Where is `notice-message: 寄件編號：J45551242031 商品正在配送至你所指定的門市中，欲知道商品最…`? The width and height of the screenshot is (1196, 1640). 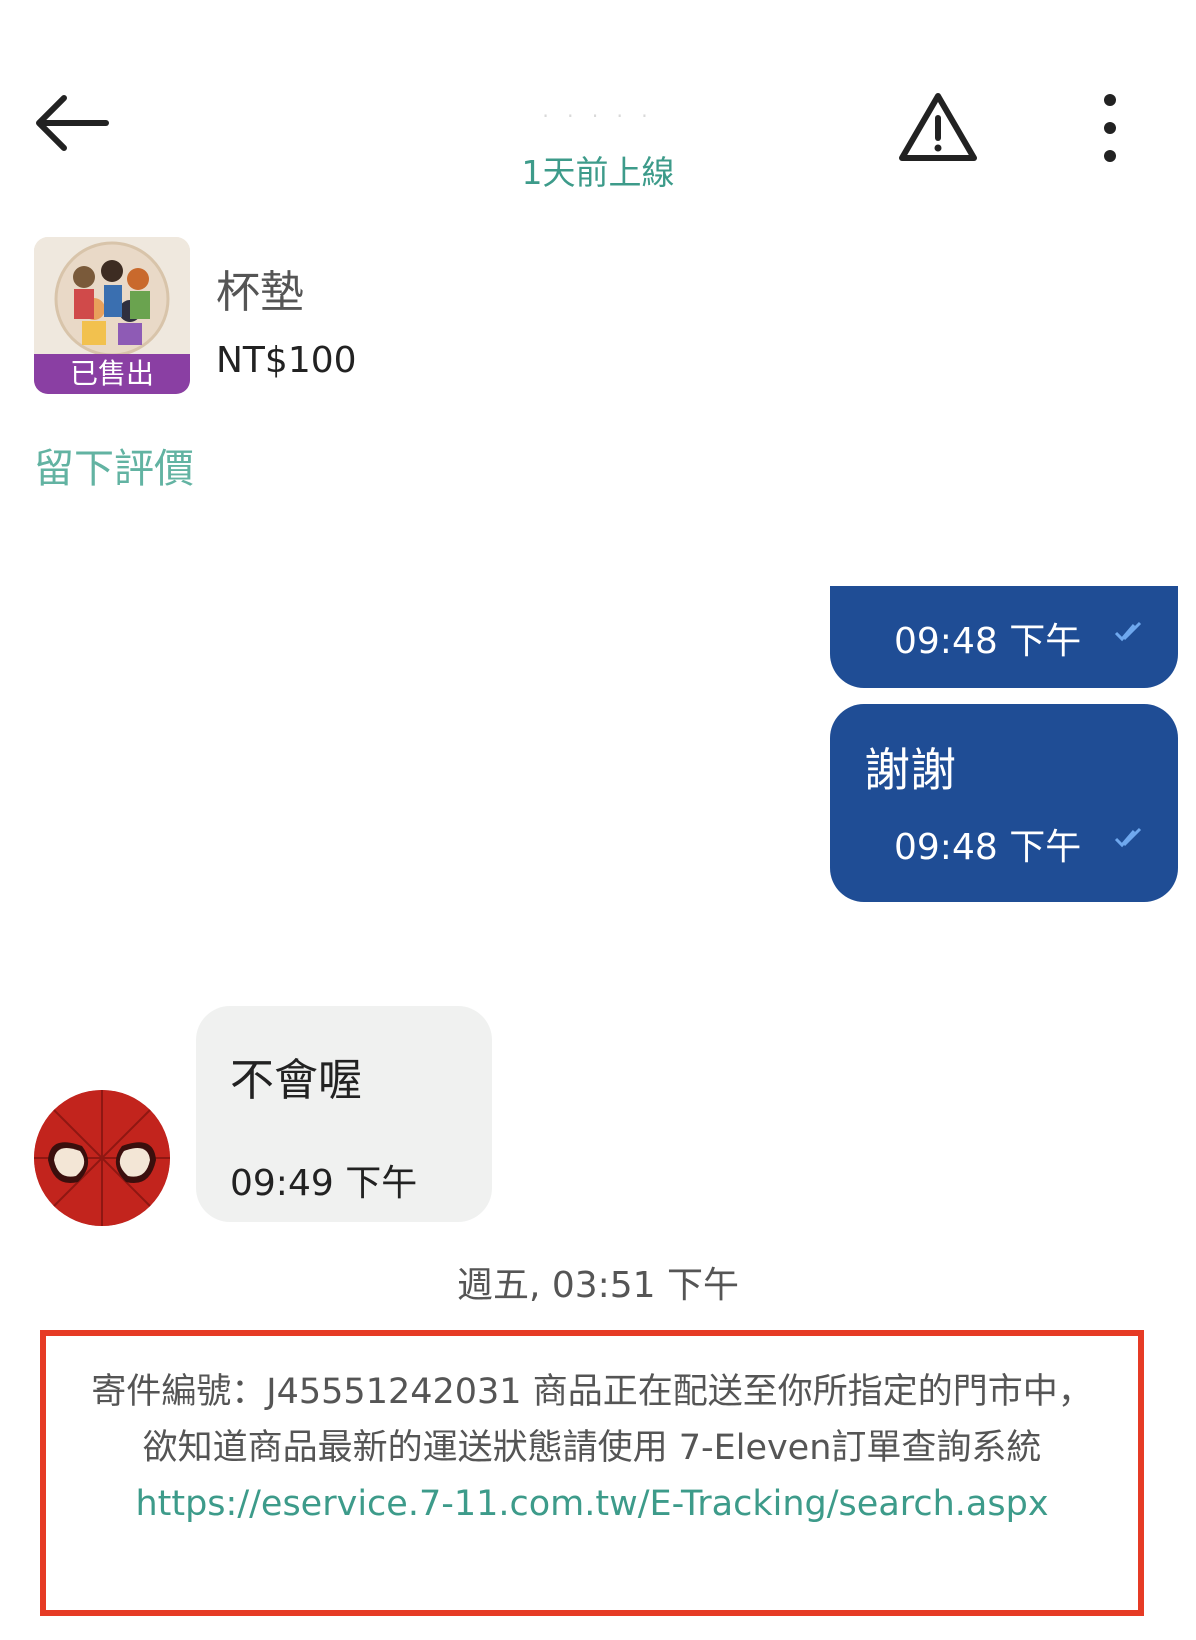
notice-message: 寄件編號：J45551242031 商品正在配送至你所指定的門市中，欲知道商品最… is located at coordinates (592, 1420).